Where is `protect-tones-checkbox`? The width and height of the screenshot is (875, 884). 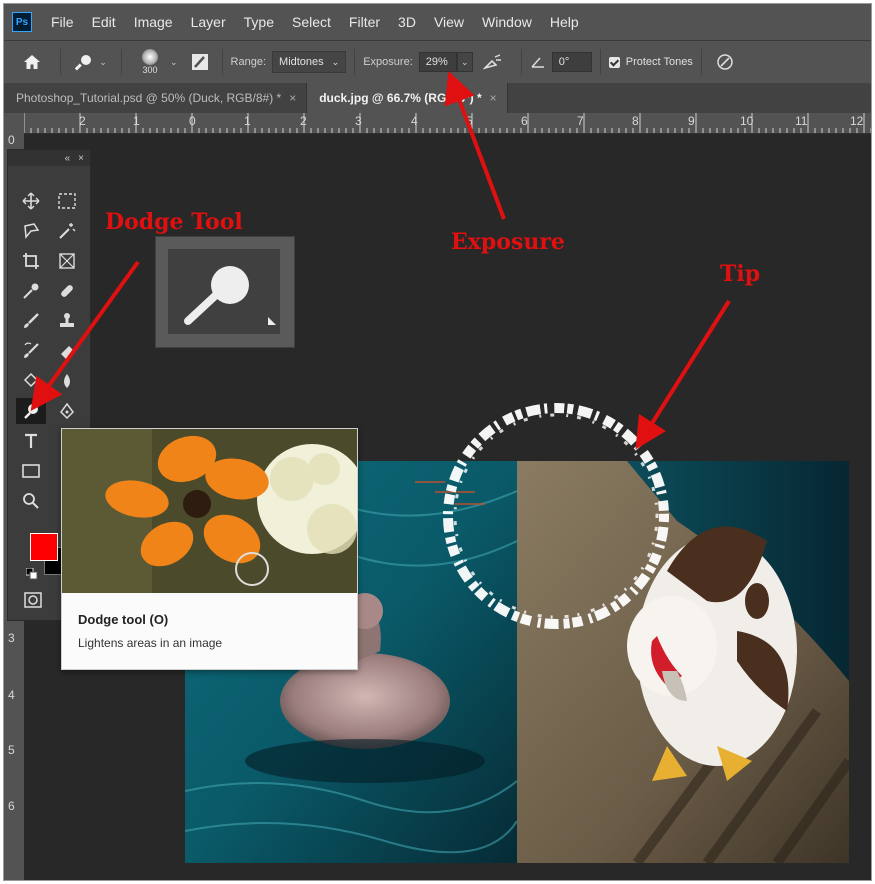 protect-tones-checkbox is located at coordinates (614, 62).